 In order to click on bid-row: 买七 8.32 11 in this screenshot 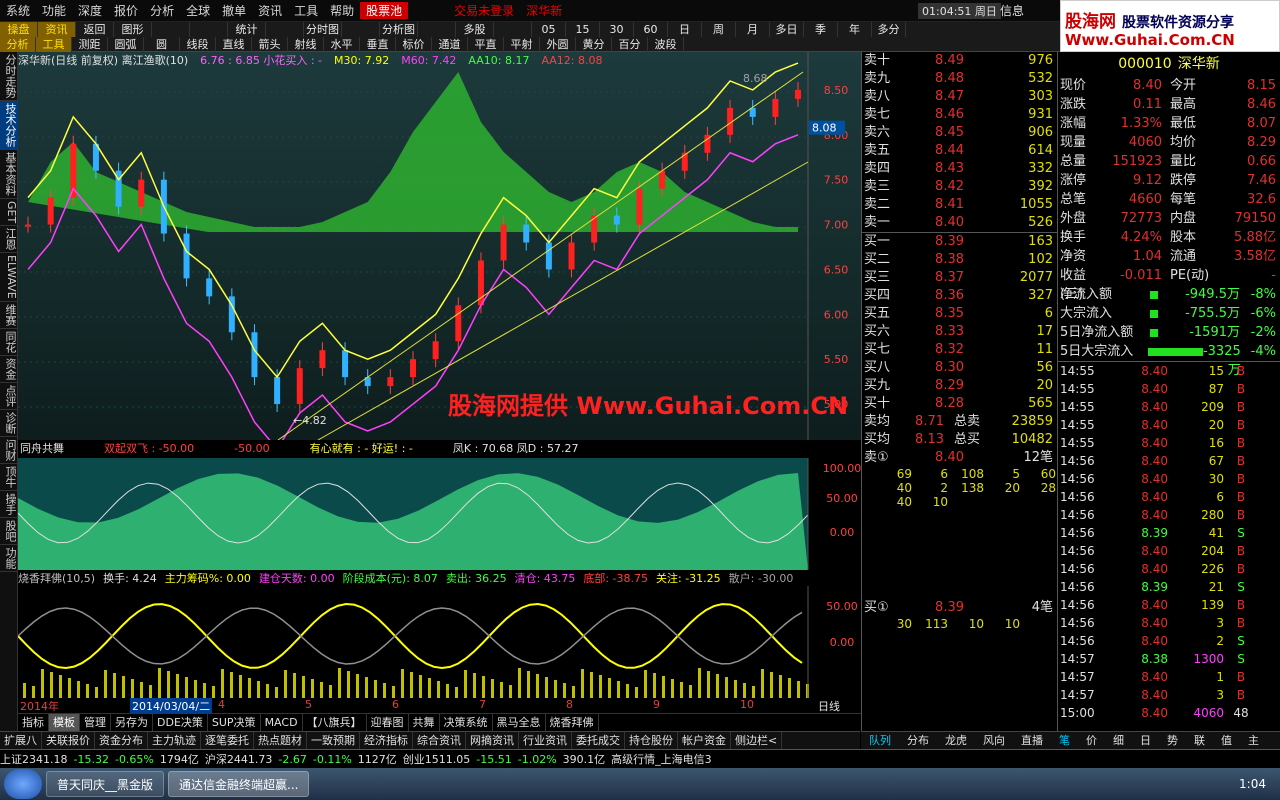, I will do `click(959, 350)`.